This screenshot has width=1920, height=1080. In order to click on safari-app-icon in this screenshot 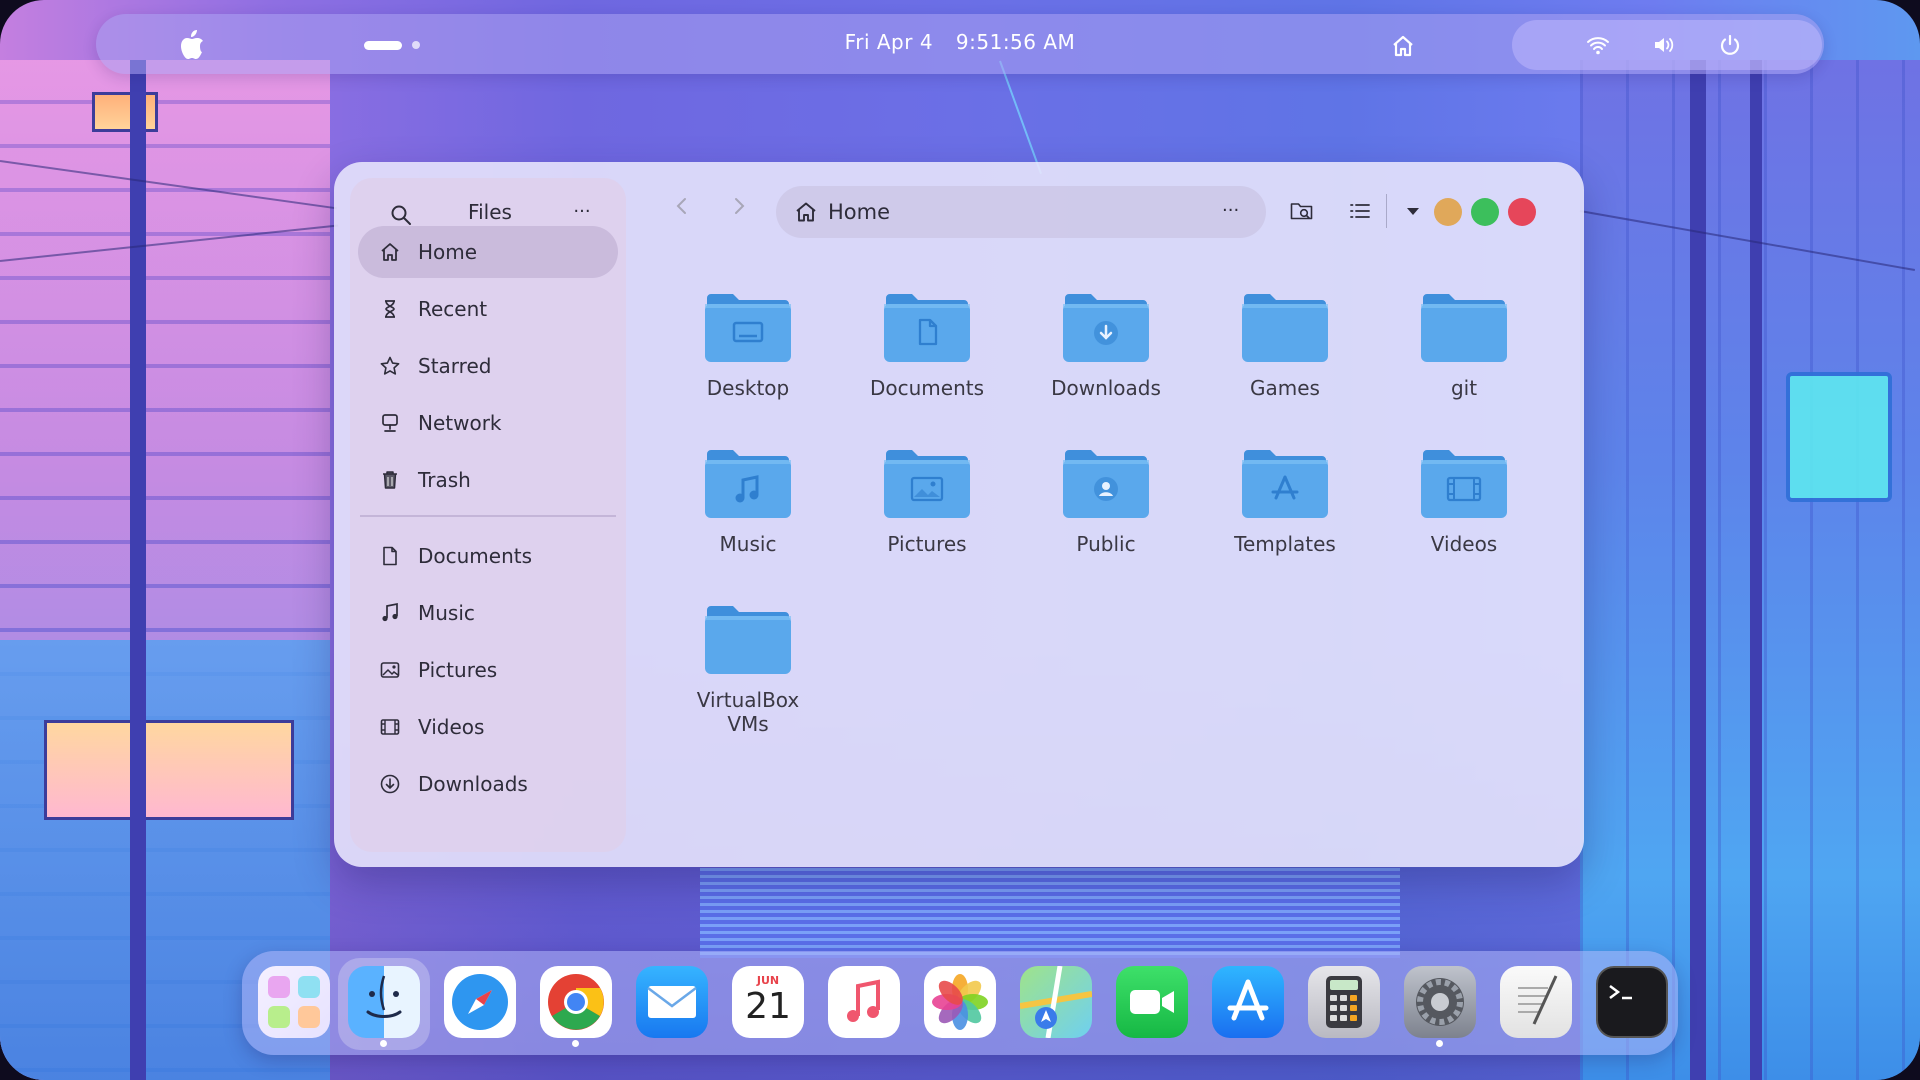, I will do `click(480, 1002)`.